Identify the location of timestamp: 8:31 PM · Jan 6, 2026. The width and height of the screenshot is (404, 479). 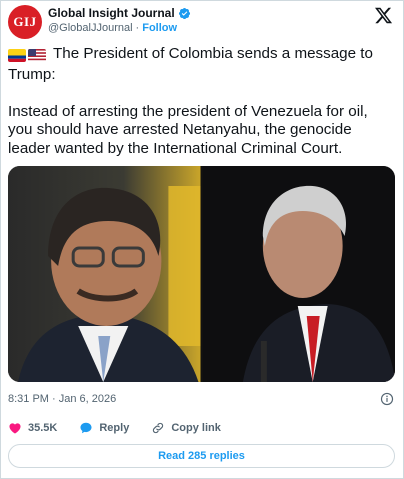
(62, 399).